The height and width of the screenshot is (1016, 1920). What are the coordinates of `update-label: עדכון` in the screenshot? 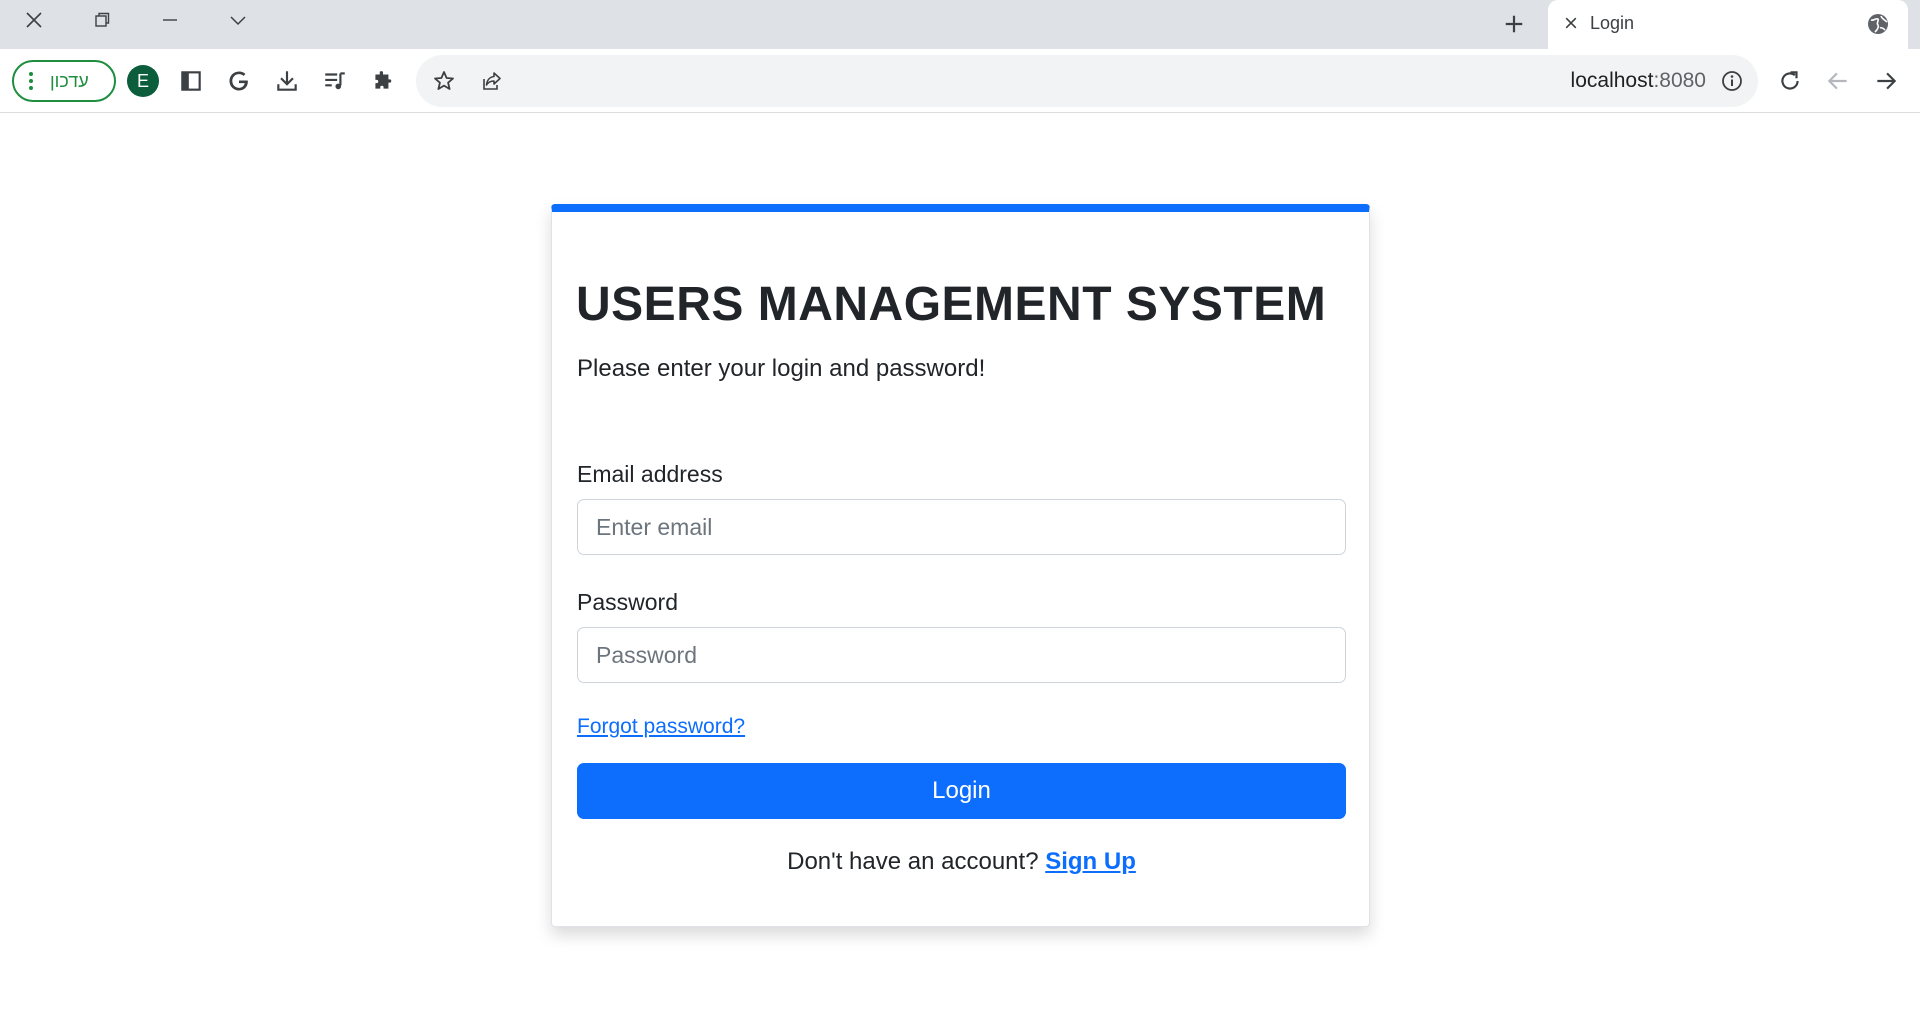 It's located at (69, 80).